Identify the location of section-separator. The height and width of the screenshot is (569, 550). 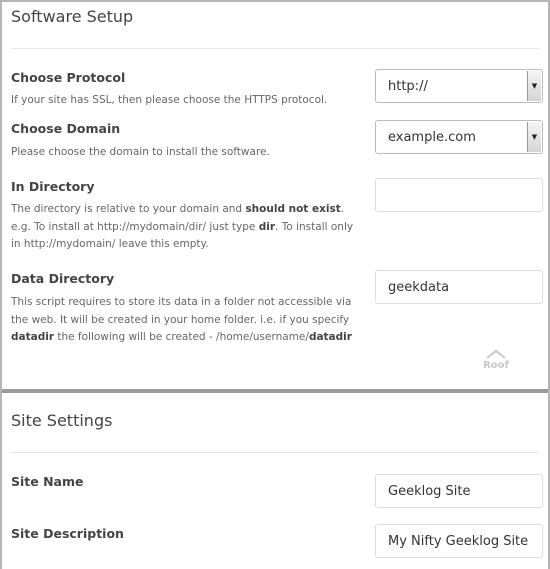
(275, 391).